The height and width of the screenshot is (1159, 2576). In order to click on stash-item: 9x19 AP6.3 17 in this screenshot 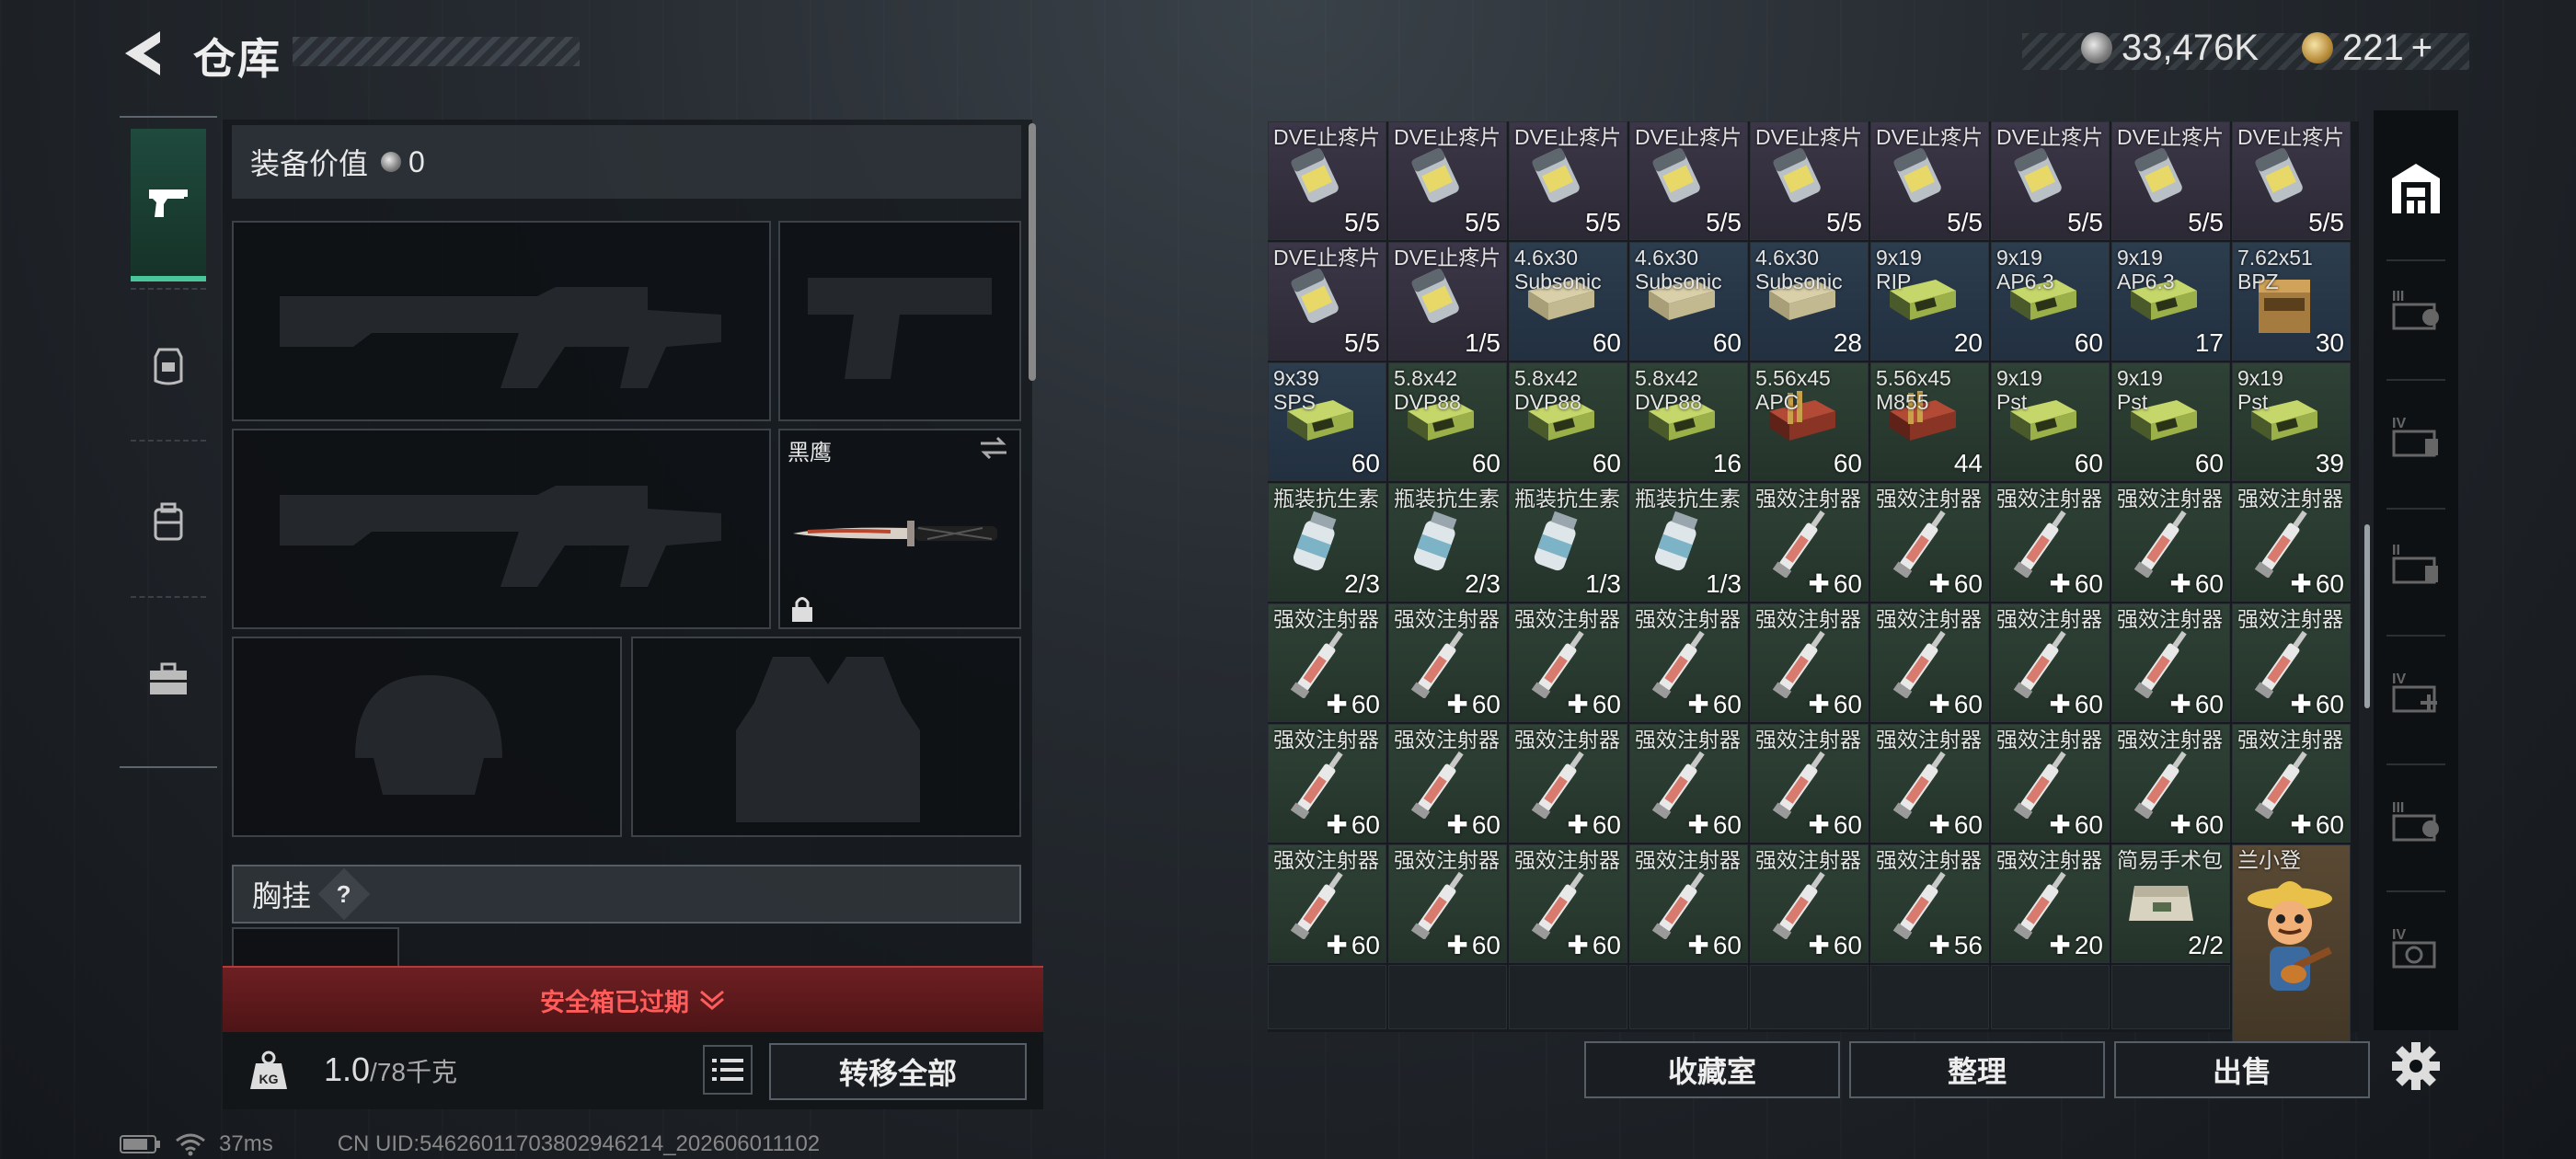, I will do `click(2170, 301)`.